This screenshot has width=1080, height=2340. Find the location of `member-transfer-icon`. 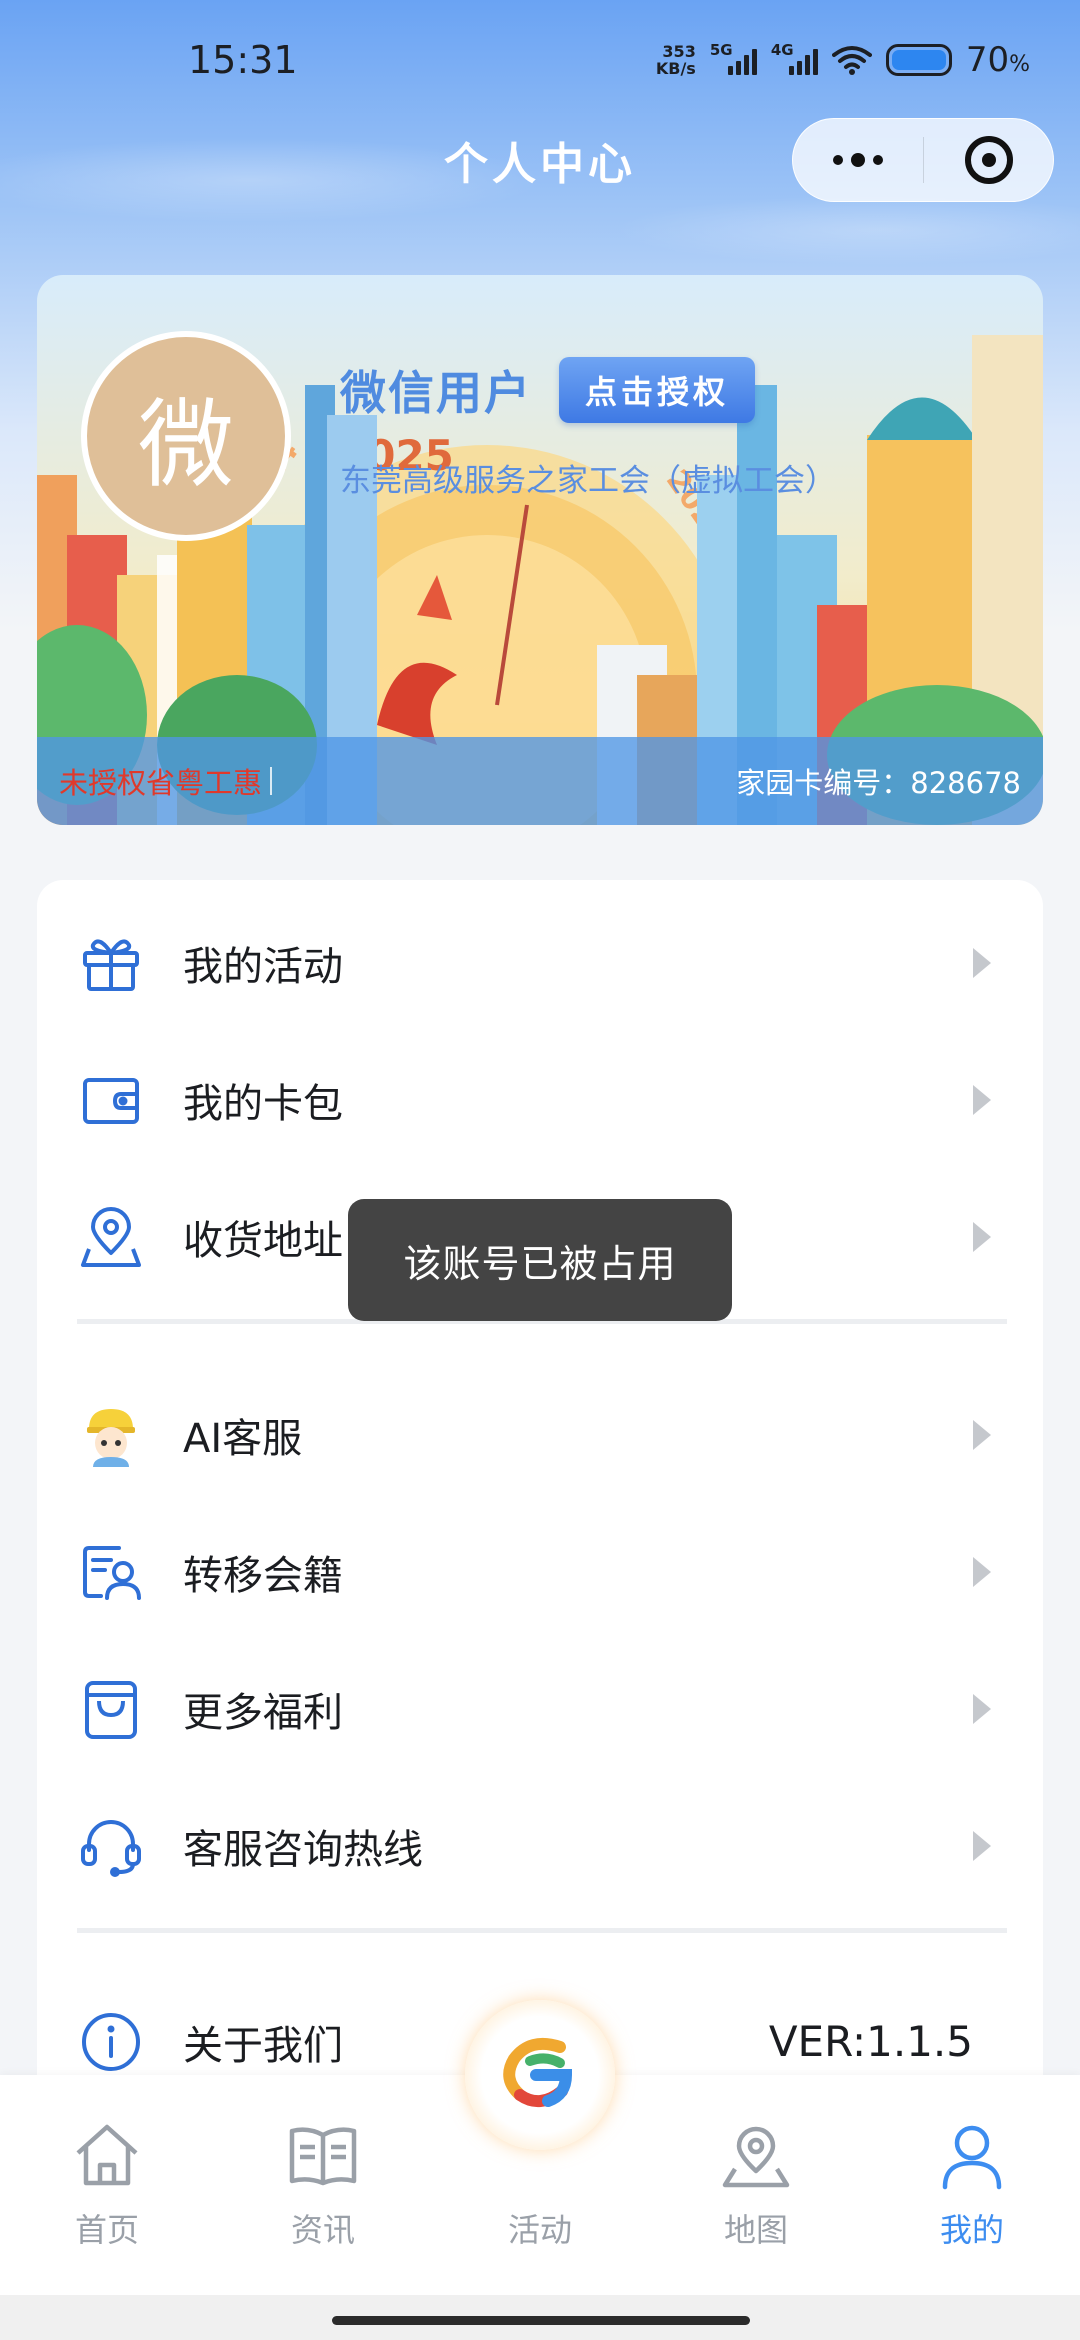

member-transfer-icon is located at coordinates (111, 1572).